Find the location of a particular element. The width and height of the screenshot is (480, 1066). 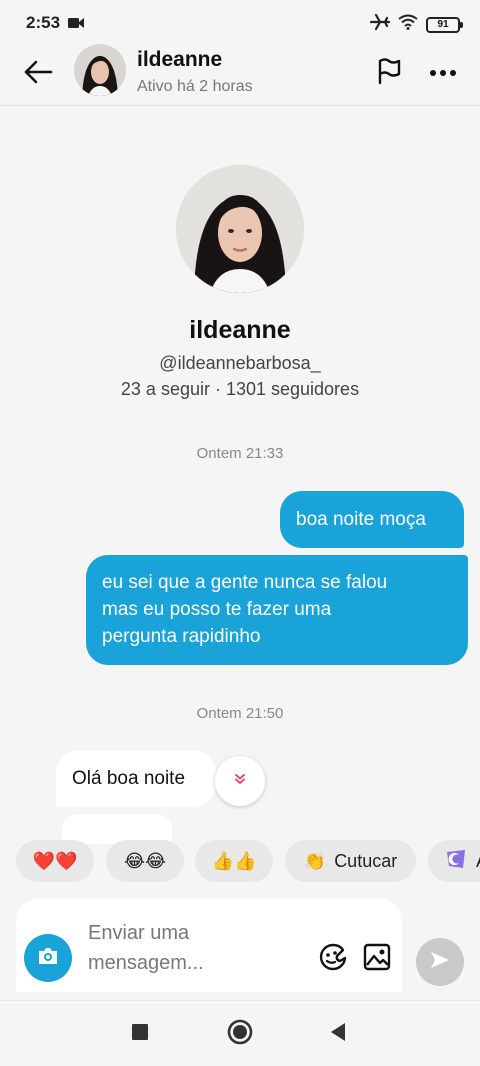

profile-stats: 23 a seguir · 1301 seguidores is located at coordinates (240, 389).